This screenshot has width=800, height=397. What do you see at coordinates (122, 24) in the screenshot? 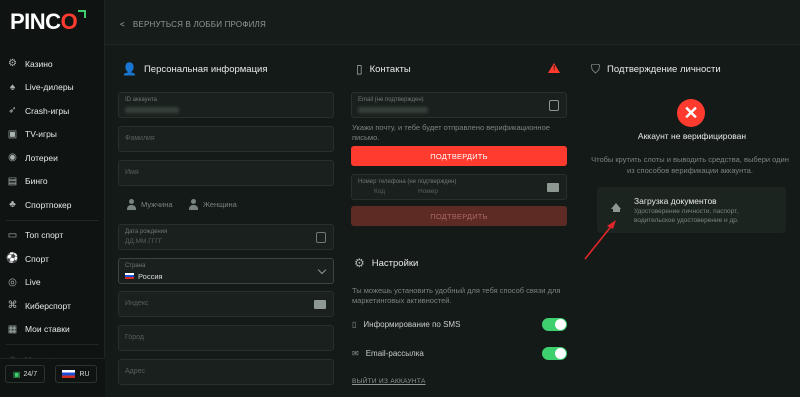
I see `chevron-left-icon: <` at bounding box center [122, 24].